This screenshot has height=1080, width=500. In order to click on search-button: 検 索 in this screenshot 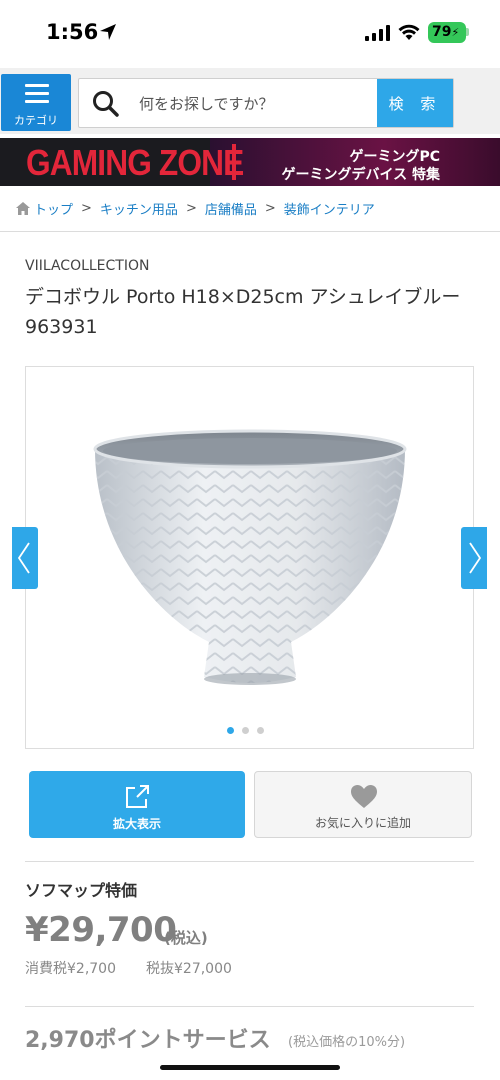, I will do `click(415, 103)`.